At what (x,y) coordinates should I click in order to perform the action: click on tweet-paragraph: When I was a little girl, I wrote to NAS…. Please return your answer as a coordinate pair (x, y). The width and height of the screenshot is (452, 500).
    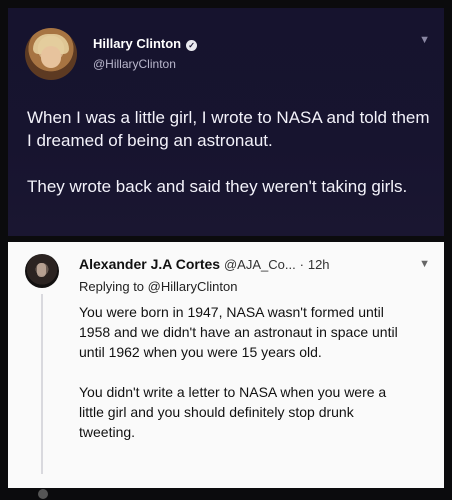
    Looking at the image, I should click on (228, 129).